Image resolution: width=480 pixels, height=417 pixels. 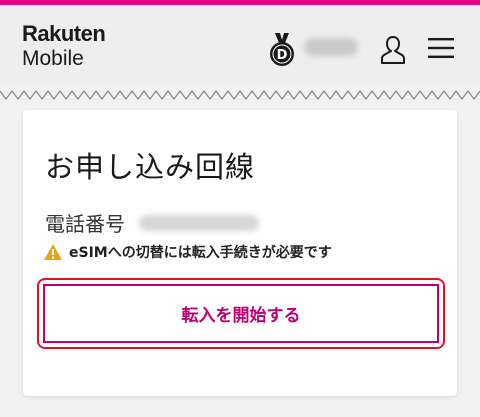 I want to click on logo-top-text: Rakuten, so click(x=64, y=33).